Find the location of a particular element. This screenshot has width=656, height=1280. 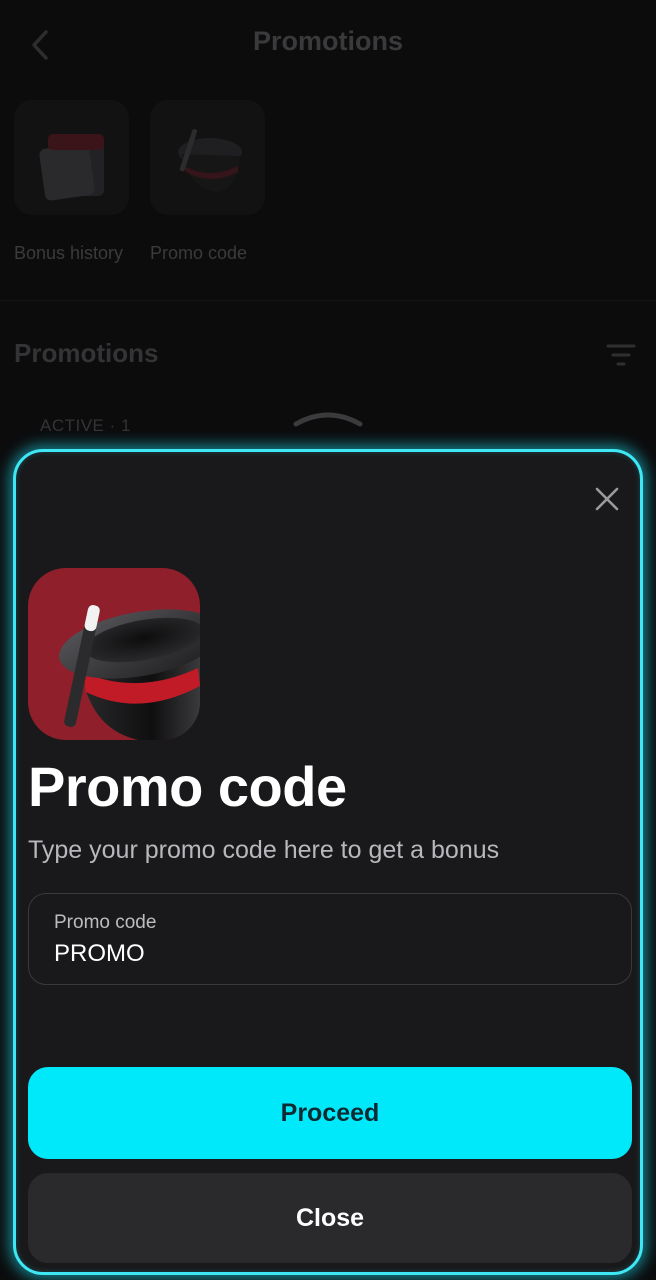

top-bar: Promotions is located at coordinates (328, 45).